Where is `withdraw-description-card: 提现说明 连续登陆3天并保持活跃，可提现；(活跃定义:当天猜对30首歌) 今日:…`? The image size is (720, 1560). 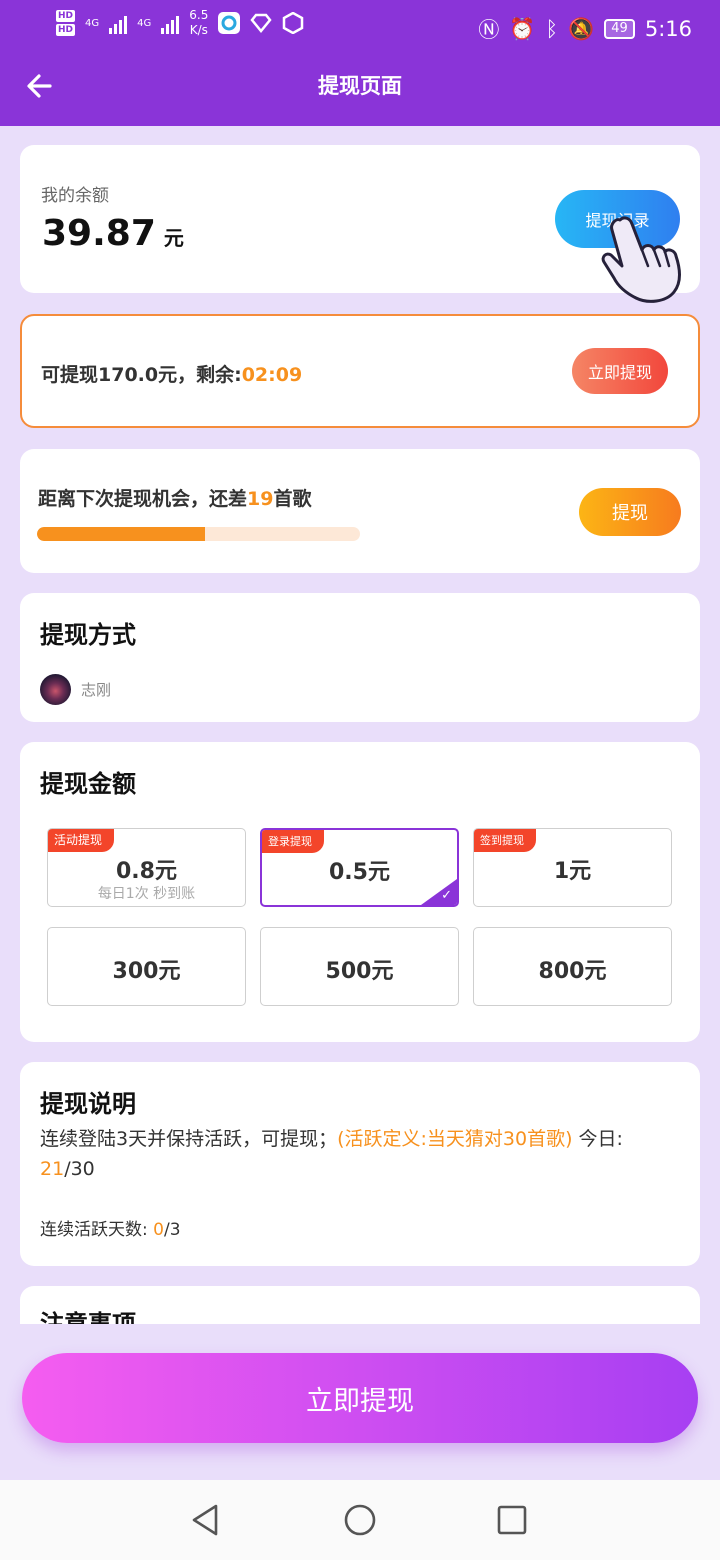 withdraw-description-card: 提现说明 连续登陆3天并保持活跃，可提现；(活跃定义:当天猜对30首歌) 今日:… is located at coordinates (360, 1164).